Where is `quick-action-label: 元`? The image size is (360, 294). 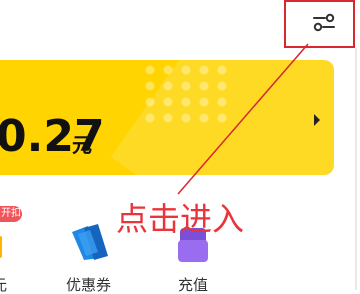 quick-action-label: 元 is located at coordinates (3, 285).